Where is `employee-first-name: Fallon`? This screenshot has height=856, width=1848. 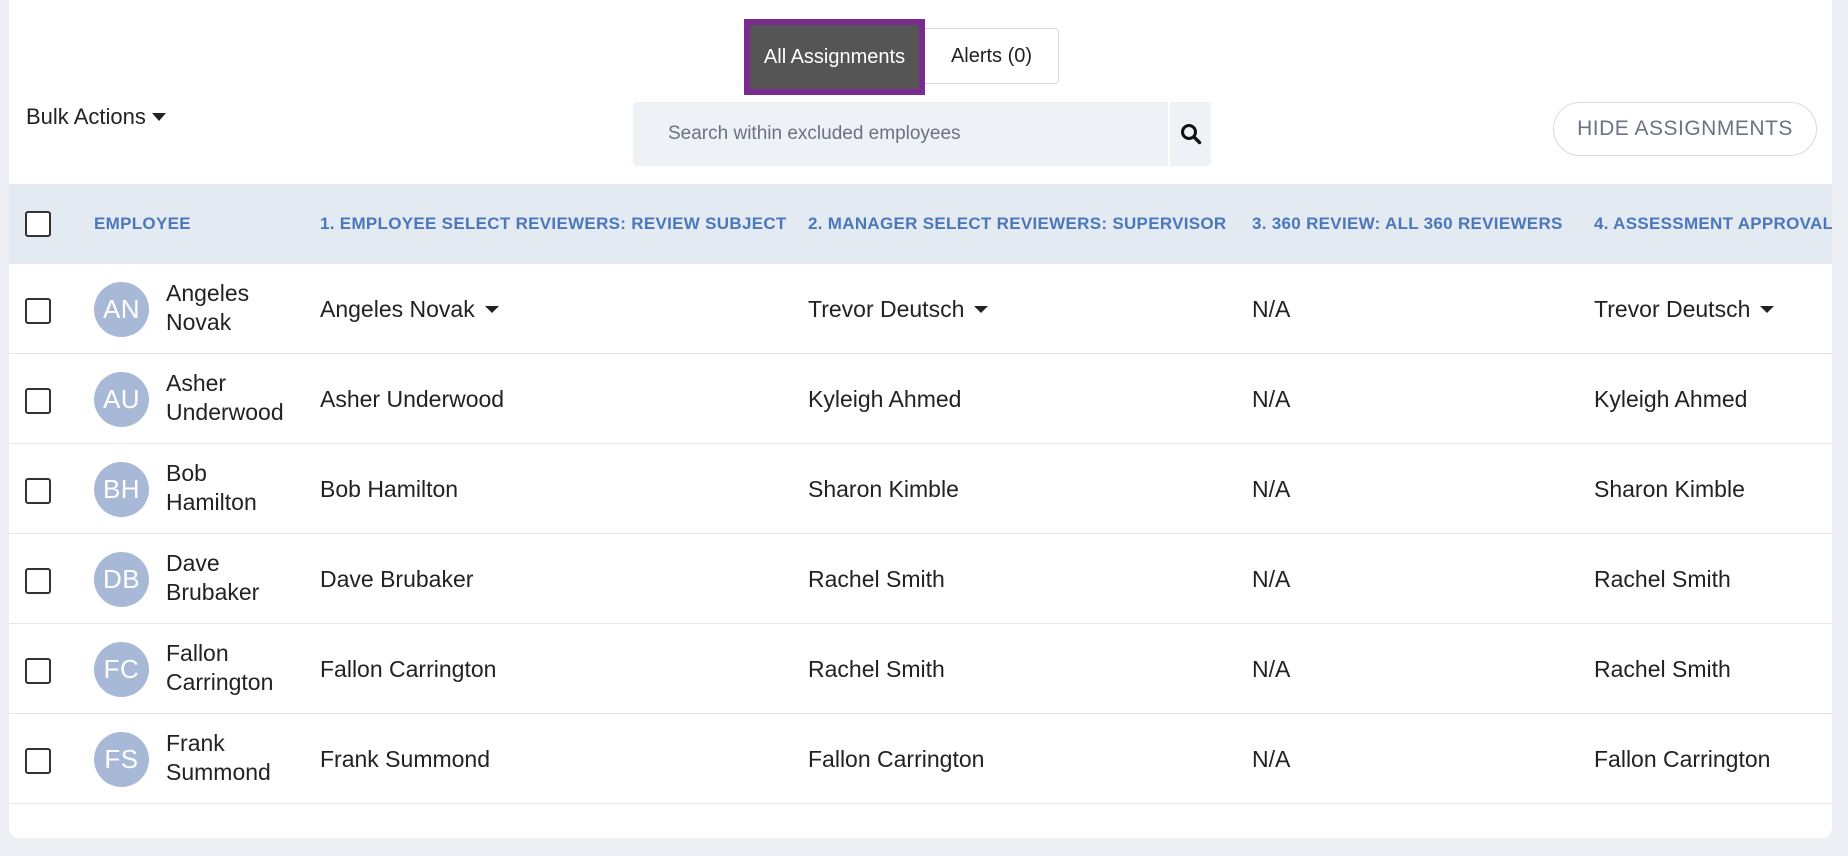 employee-first-name: Fallon is located at coordinates (197, 653).